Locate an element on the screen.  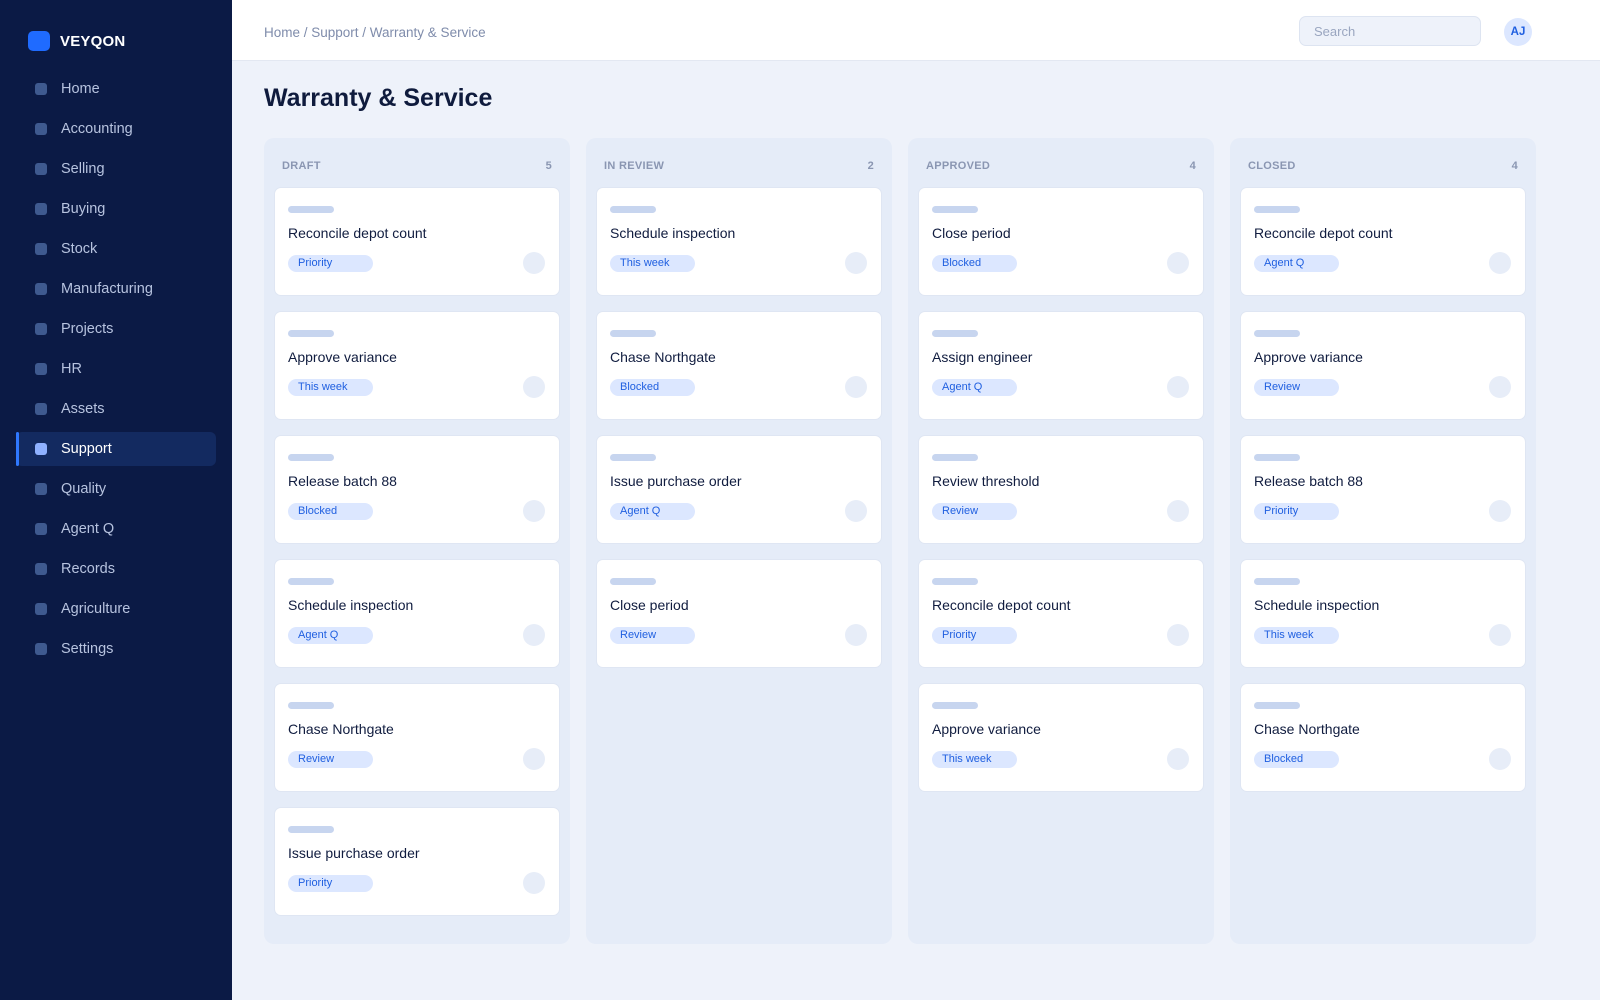
breadcrumb: Home / Support / Warranty & Service is located at coordinates (375, 32).